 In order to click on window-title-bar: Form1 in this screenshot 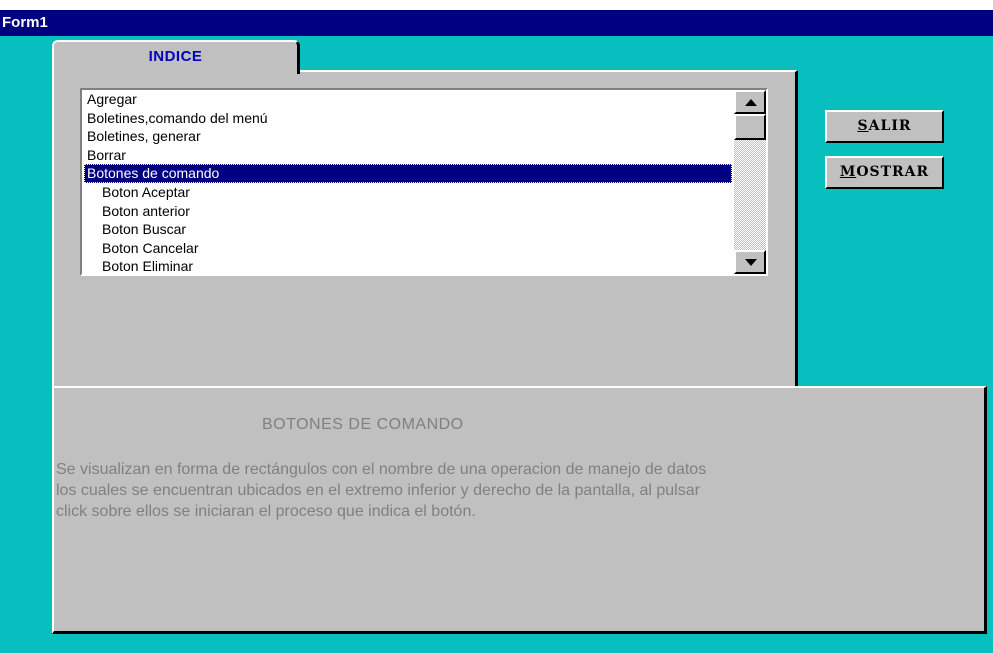, I will do `click(496, 23)`.